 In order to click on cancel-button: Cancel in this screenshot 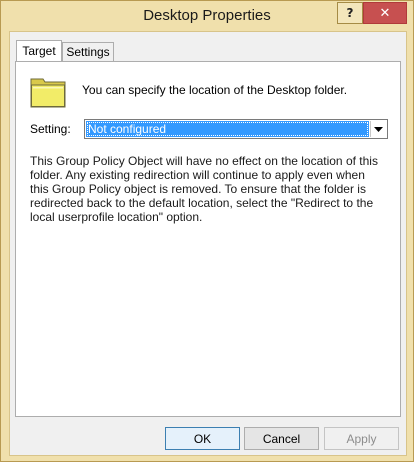, I will do `click(281, 438)`.